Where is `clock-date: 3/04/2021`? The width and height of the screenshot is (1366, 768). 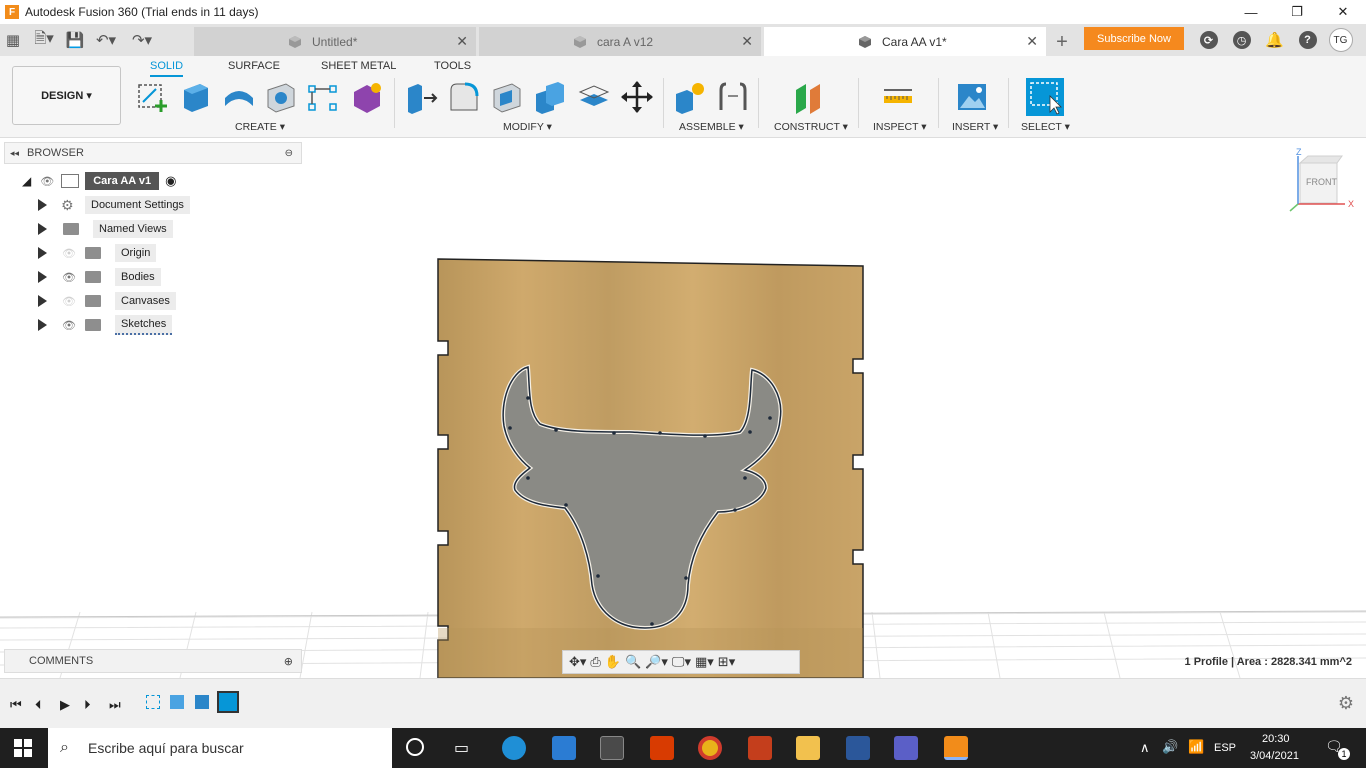
clock-date: 3/04/2021 is located at coordinates (1274, 756).